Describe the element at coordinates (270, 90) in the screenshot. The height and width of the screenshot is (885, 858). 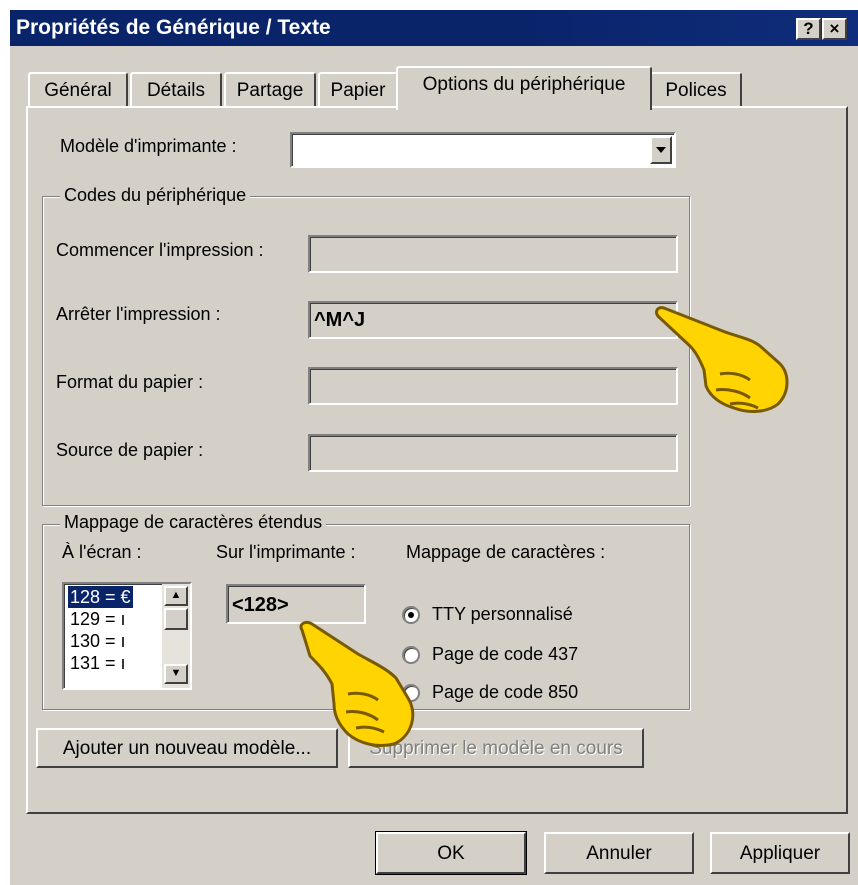
I see `tab-sharing: Partage` at that location.